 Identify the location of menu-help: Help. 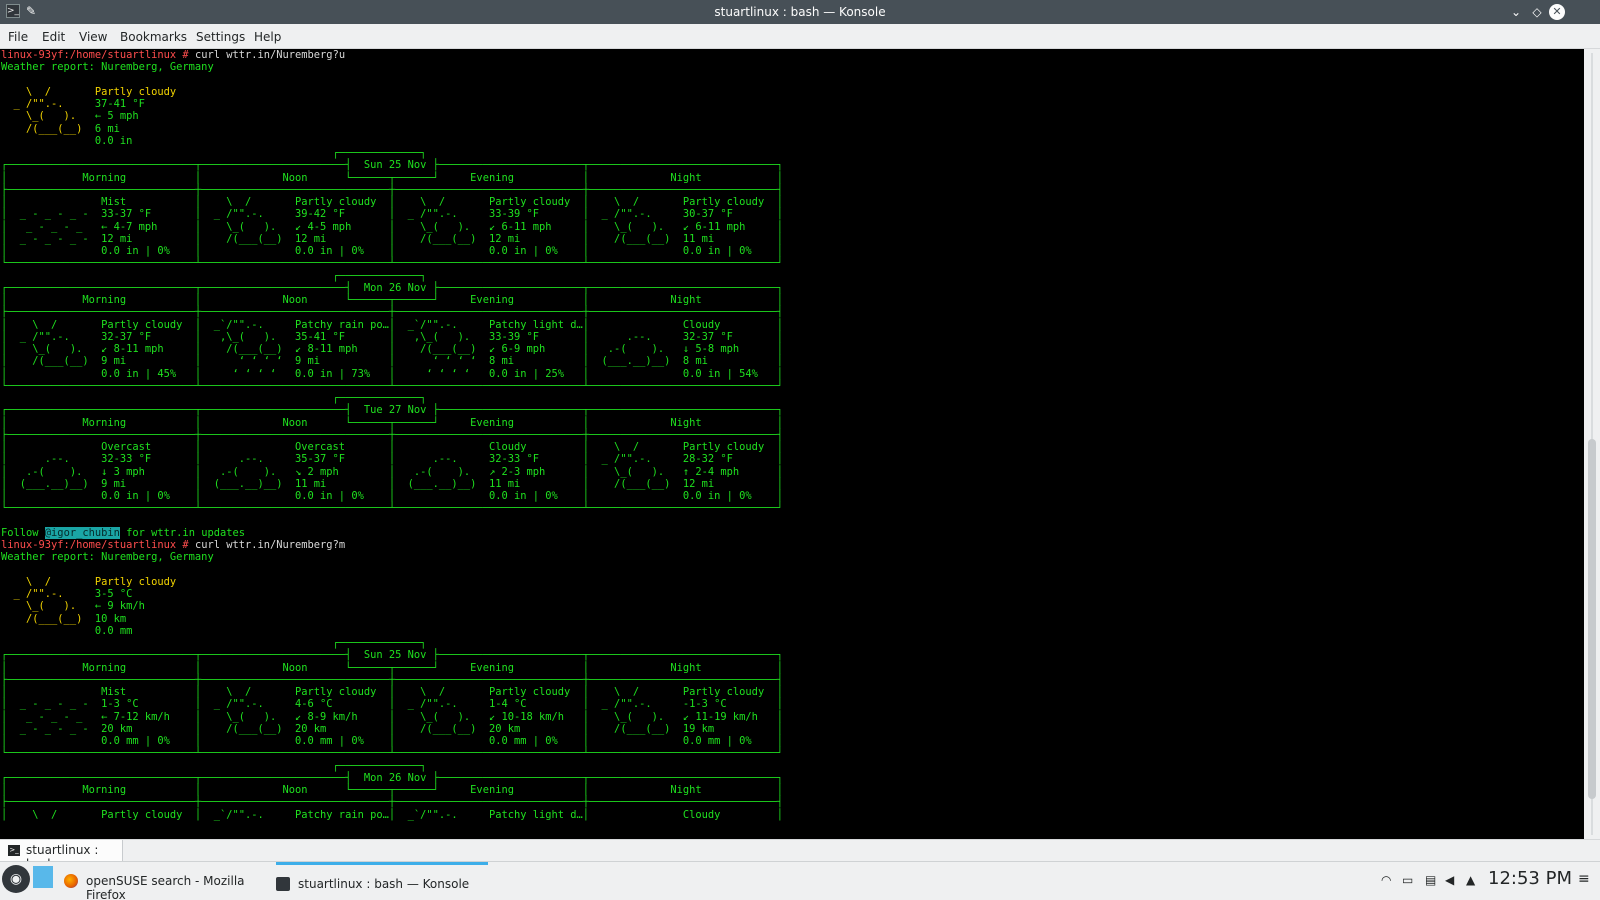
(267, 37).